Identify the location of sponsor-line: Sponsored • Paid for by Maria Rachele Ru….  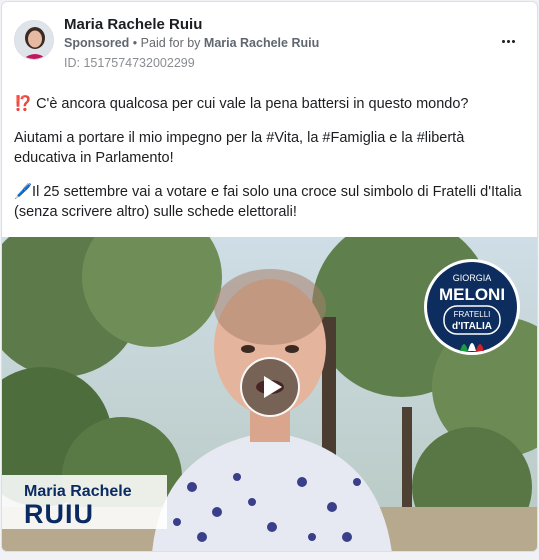
(191, 43).